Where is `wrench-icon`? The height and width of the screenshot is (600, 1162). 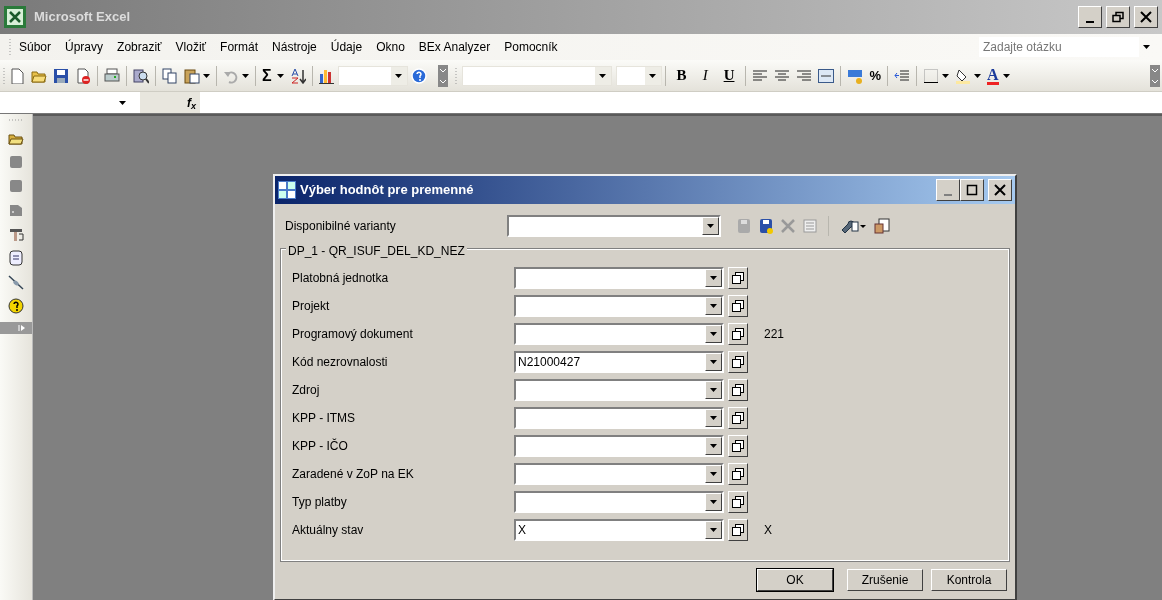 wrench-icon is located at coordinates (853, 226).